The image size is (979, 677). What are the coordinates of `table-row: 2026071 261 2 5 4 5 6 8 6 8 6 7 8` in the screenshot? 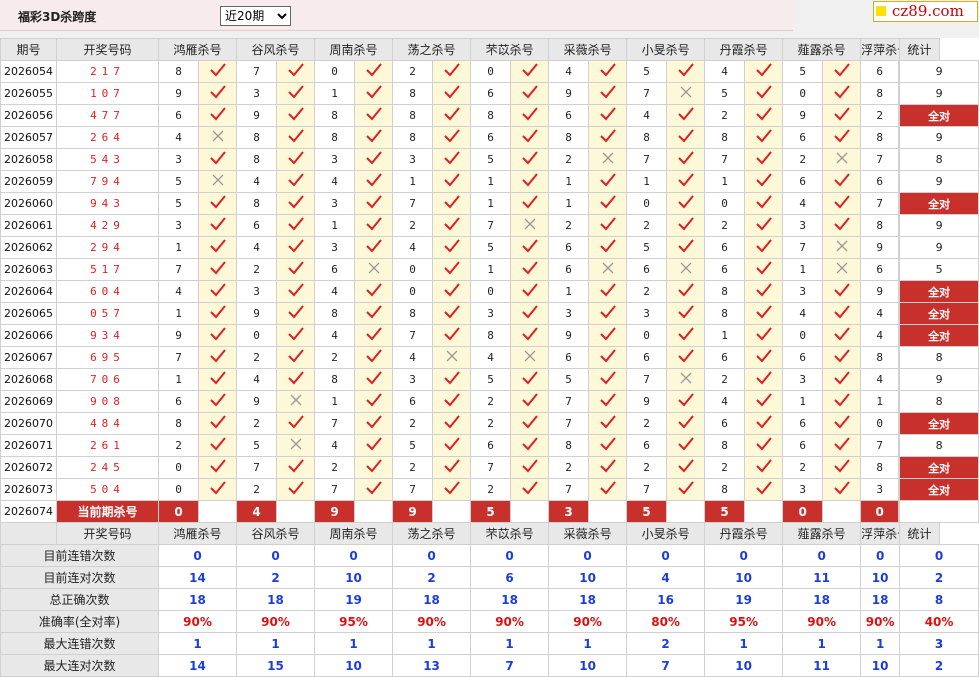 It's located at (489, 445).